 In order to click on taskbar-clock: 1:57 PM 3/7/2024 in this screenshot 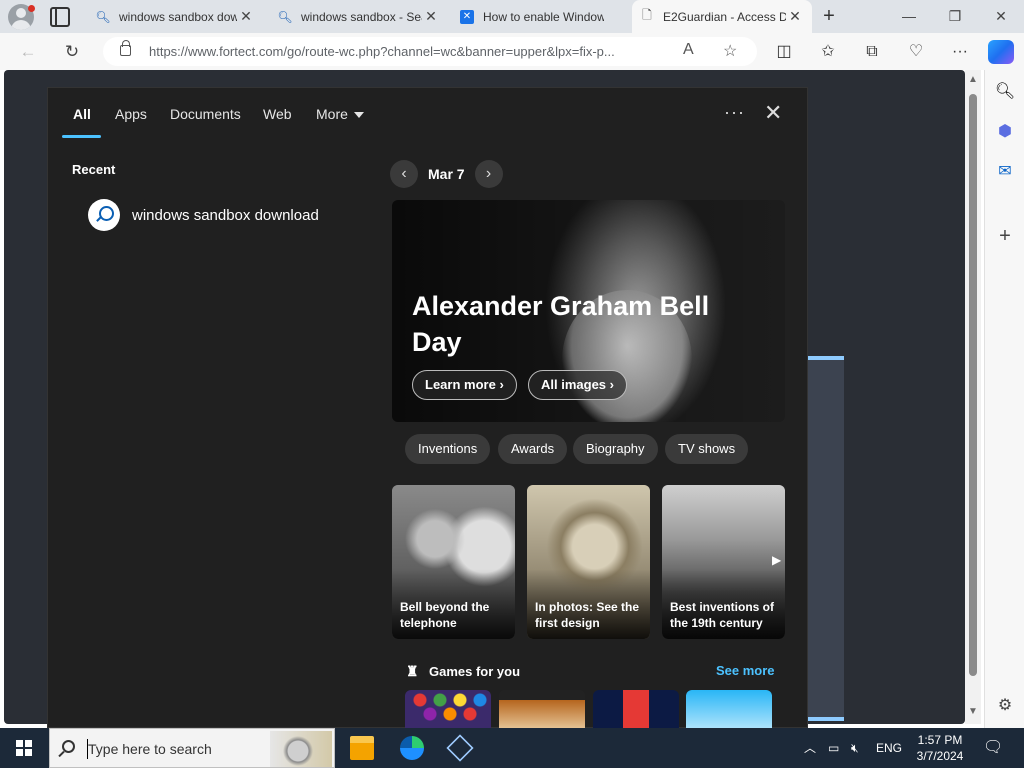, I will do `click(940, 748)`.